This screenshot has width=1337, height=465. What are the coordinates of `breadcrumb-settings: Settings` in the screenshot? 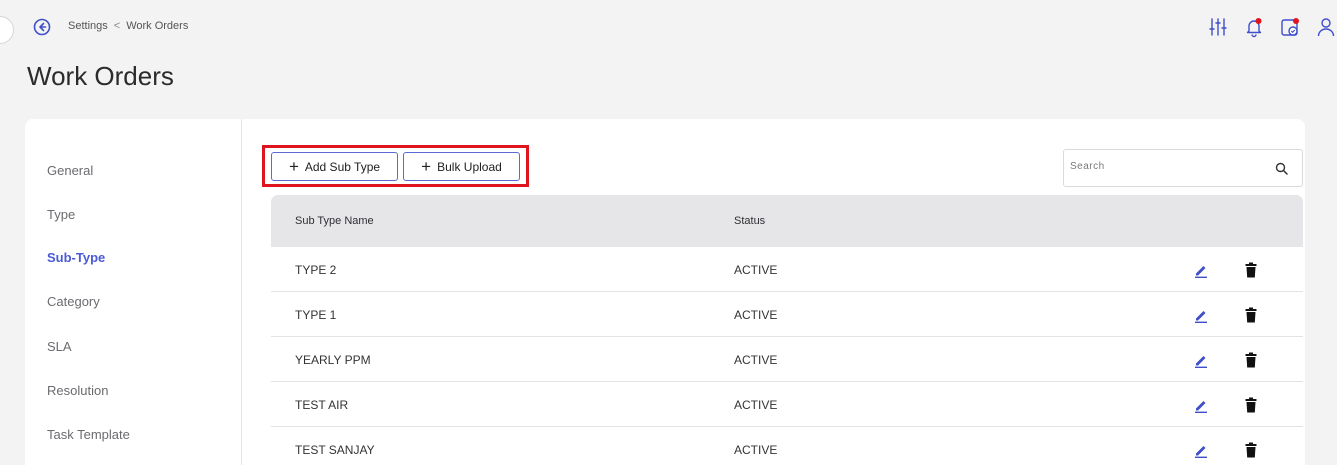 It's located at (88, 26).